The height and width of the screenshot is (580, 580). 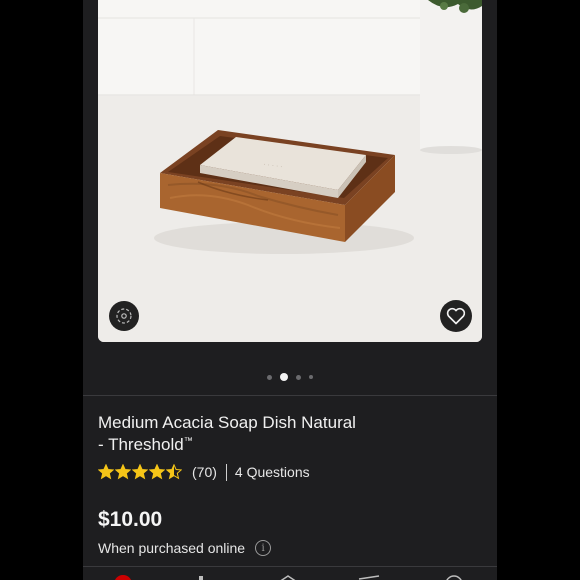 What do you see at coordinates (188, 440) in the screenshot?
I see `trademark-symbol: ™` at bounding box center [188, 440].